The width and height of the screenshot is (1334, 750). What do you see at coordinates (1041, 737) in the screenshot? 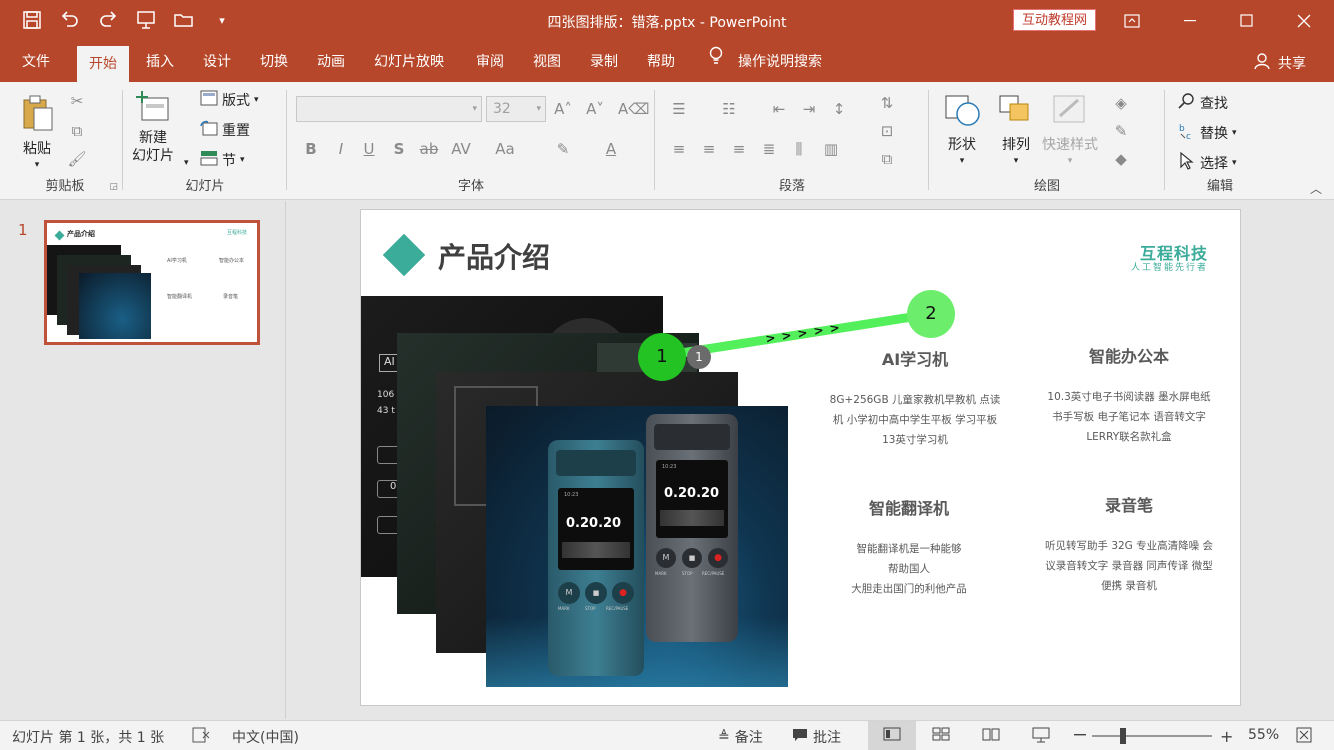
I see `slideshow-view-button` at bounding box center [1041, 737].